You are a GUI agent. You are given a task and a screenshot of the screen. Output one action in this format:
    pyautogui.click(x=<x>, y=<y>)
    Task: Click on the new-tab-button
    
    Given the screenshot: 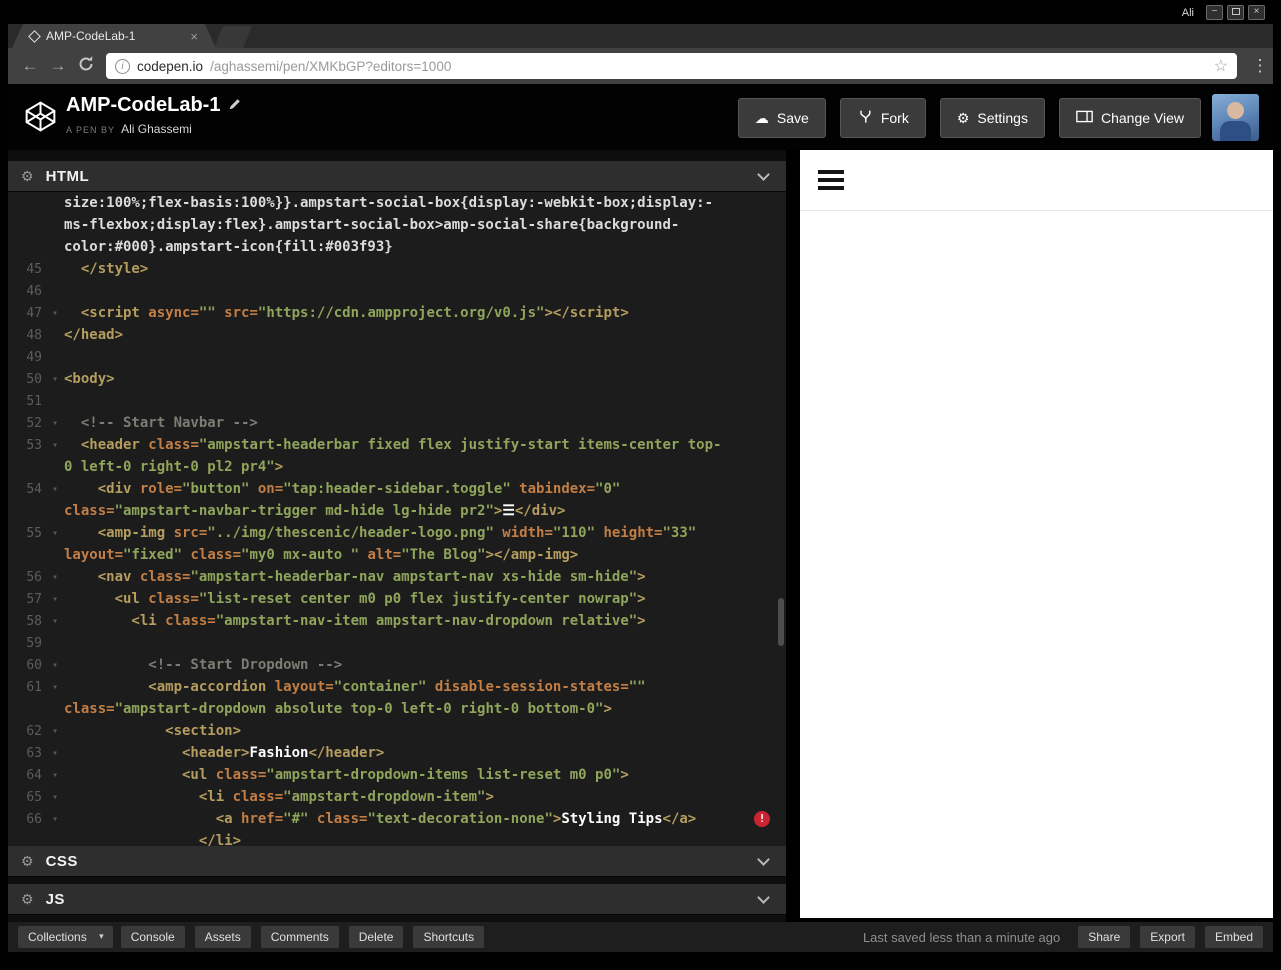 What is the action you would take?
    pyautogui.click(x=233, y=37)
    